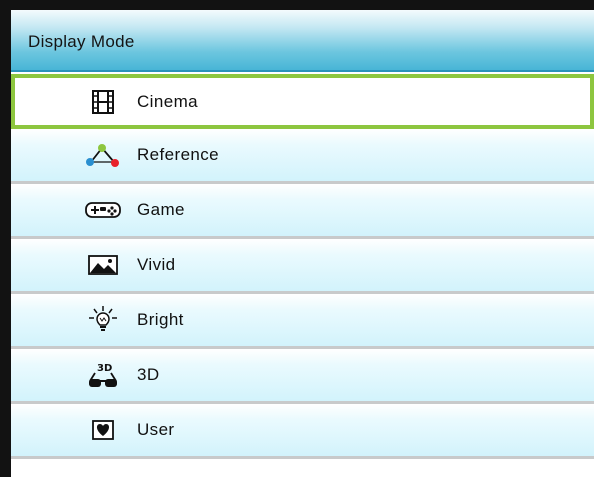 This screenshot has height=477, width=594. I want to click on svg-text: 3D, so click(104, 368).